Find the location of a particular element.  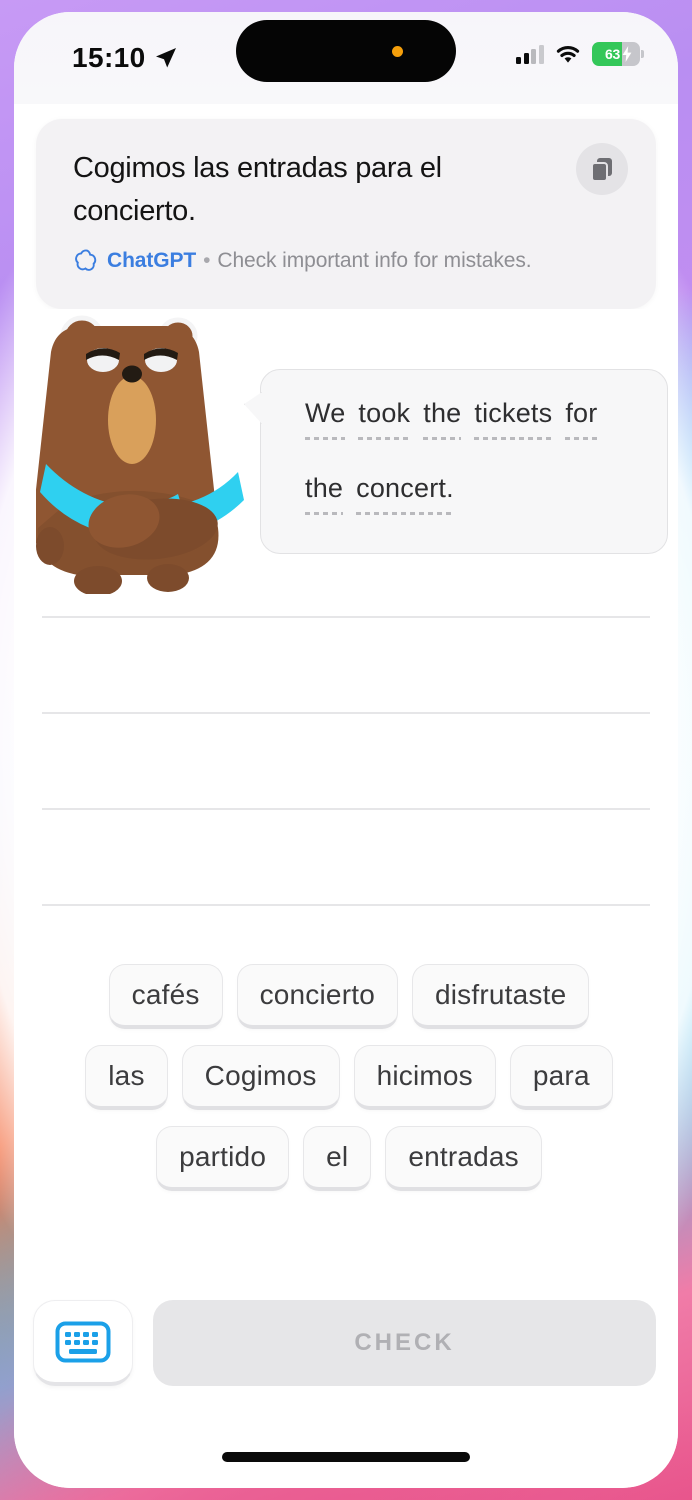

prompt-word: tickets is located at coordinates (513, 419).